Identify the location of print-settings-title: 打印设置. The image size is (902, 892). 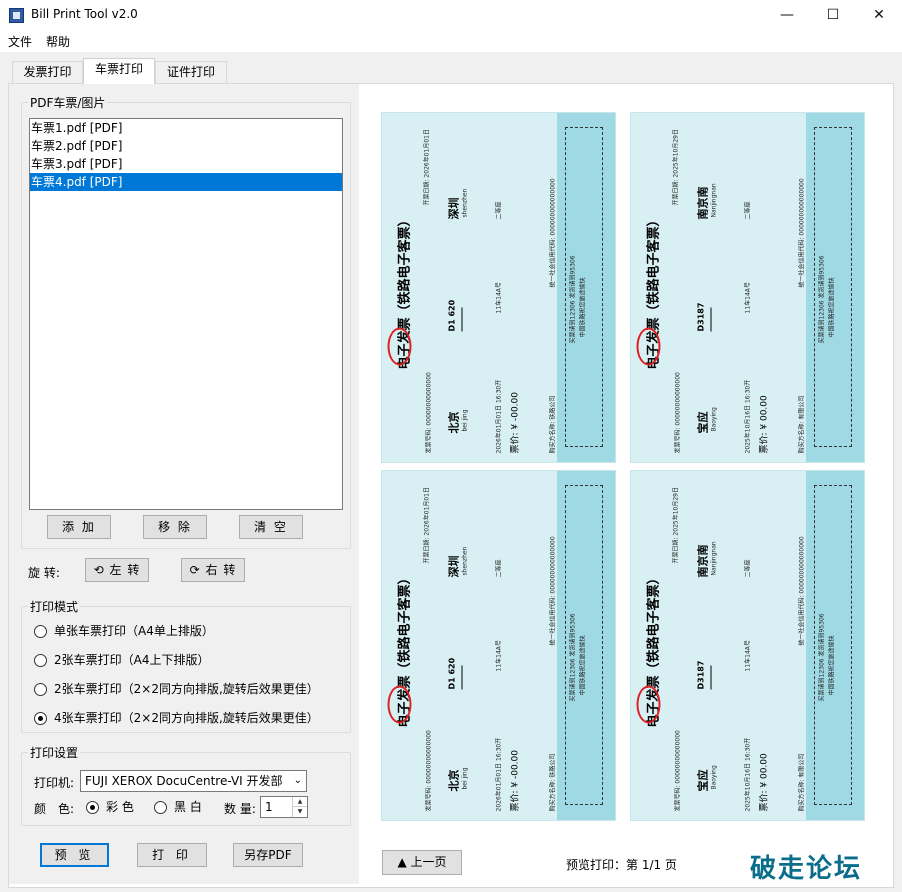
(54, 752).